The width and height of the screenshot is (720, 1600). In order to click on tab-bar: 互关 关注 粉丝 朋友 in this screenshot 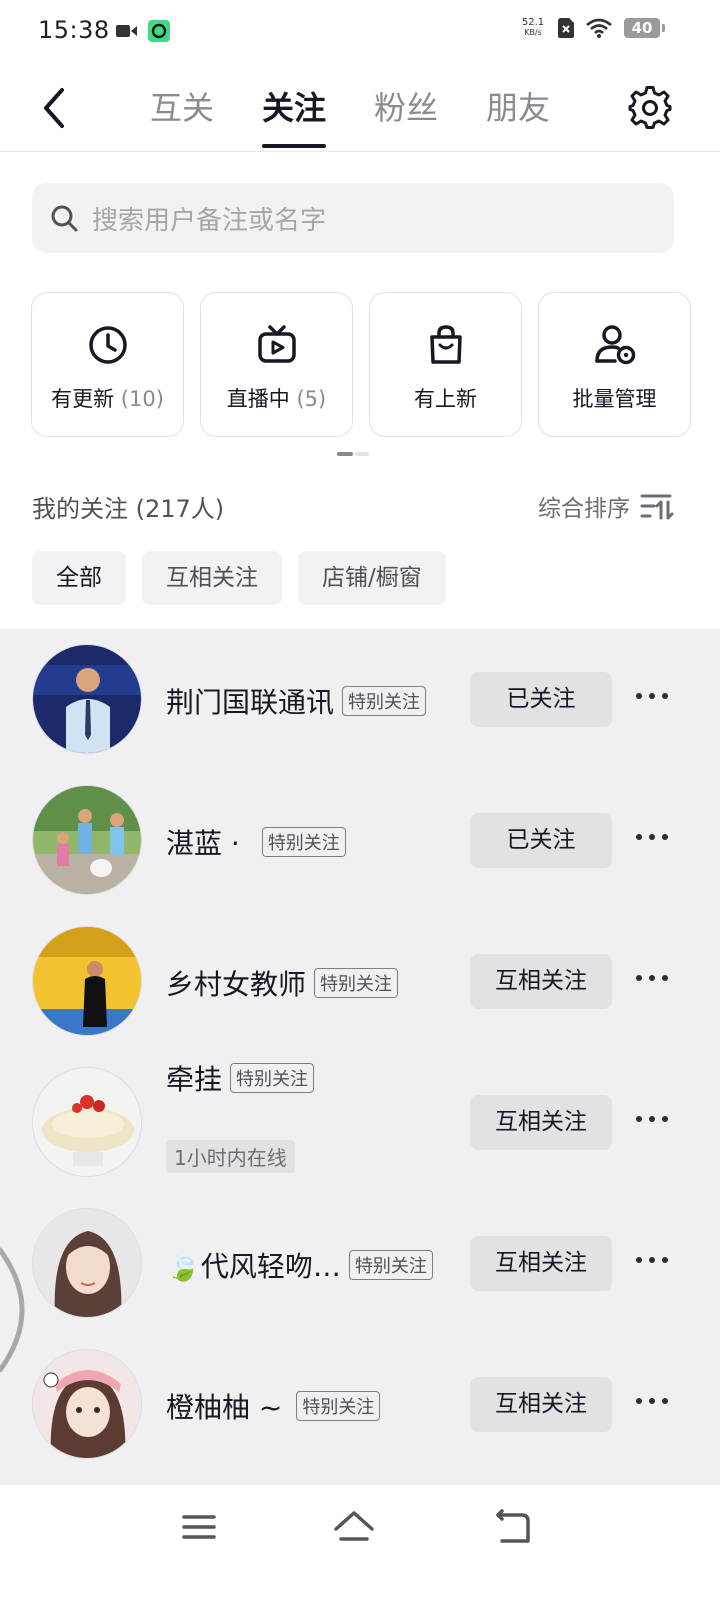, I will do `click(350, 117)`.